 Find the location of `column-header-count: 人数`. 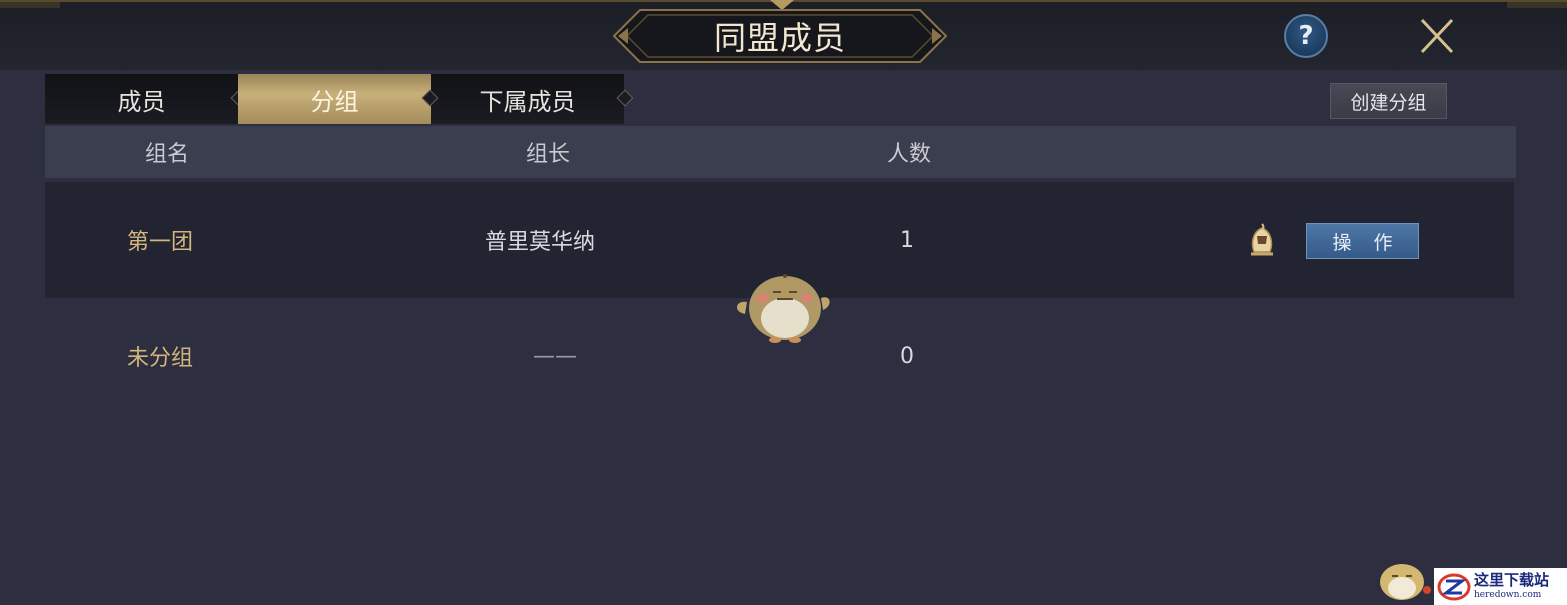

column-header-count: 人数 is located at coordinates (909, 154).